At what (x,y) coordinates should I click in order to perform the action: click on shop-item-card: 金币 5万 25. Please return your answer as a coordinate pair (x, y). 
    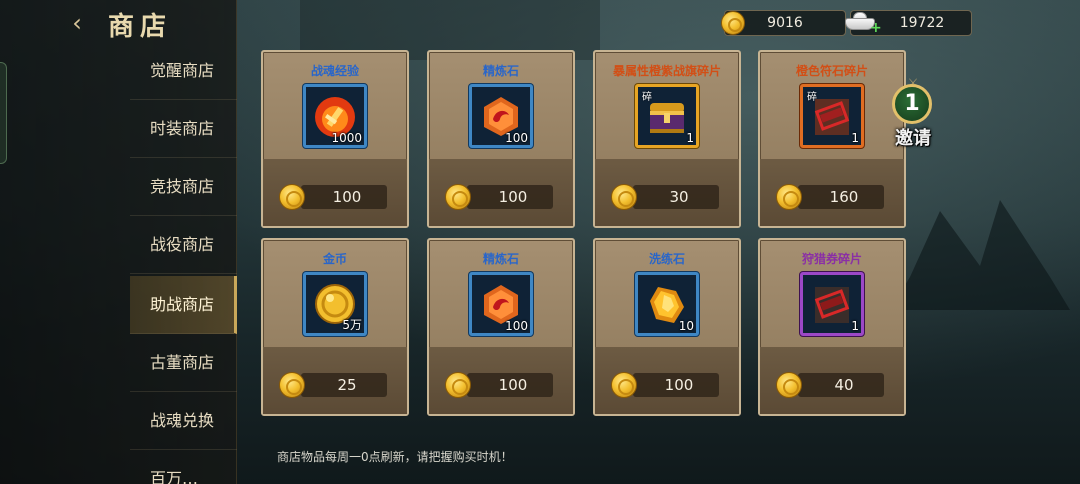
    Looking at the image, I should click on (335, 327).